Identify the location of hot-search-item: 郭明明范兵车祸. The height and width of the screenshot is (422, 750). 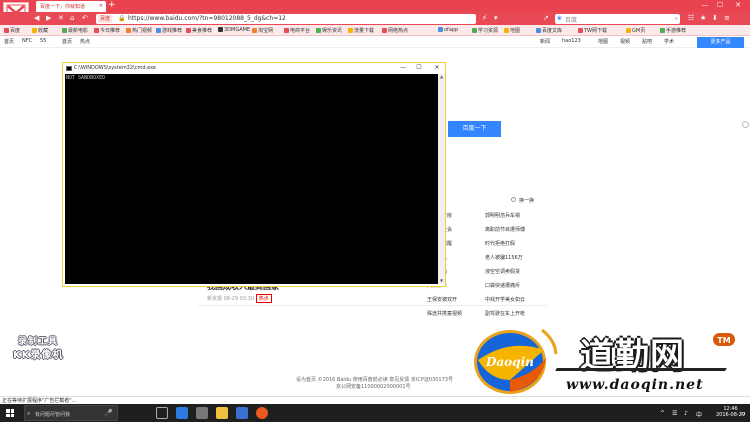
(502, 215).